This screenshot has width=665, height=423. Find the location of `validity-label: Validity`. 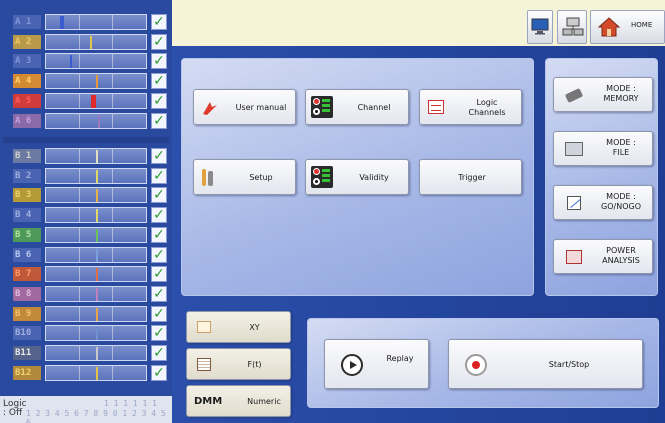

validity-label: Validity is located at coordinates (374, 177).